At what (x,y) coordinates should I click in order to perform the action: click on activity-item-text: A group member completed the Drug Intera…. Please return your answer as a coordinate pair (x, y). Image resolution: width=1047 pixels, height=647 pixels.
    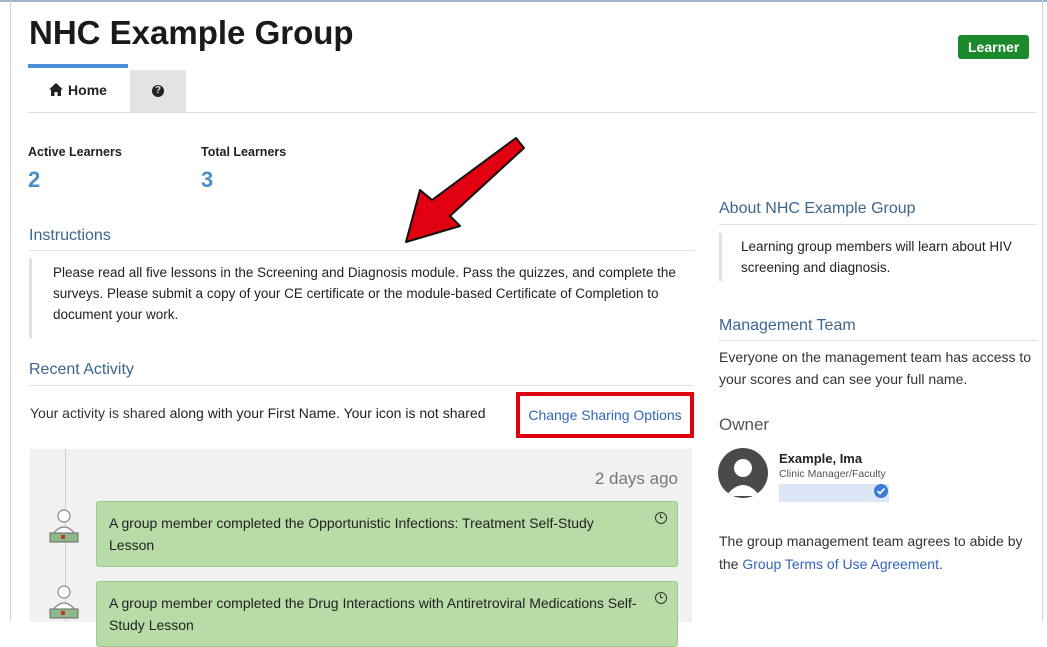
    Looking at the image, I should click on (373, 614).